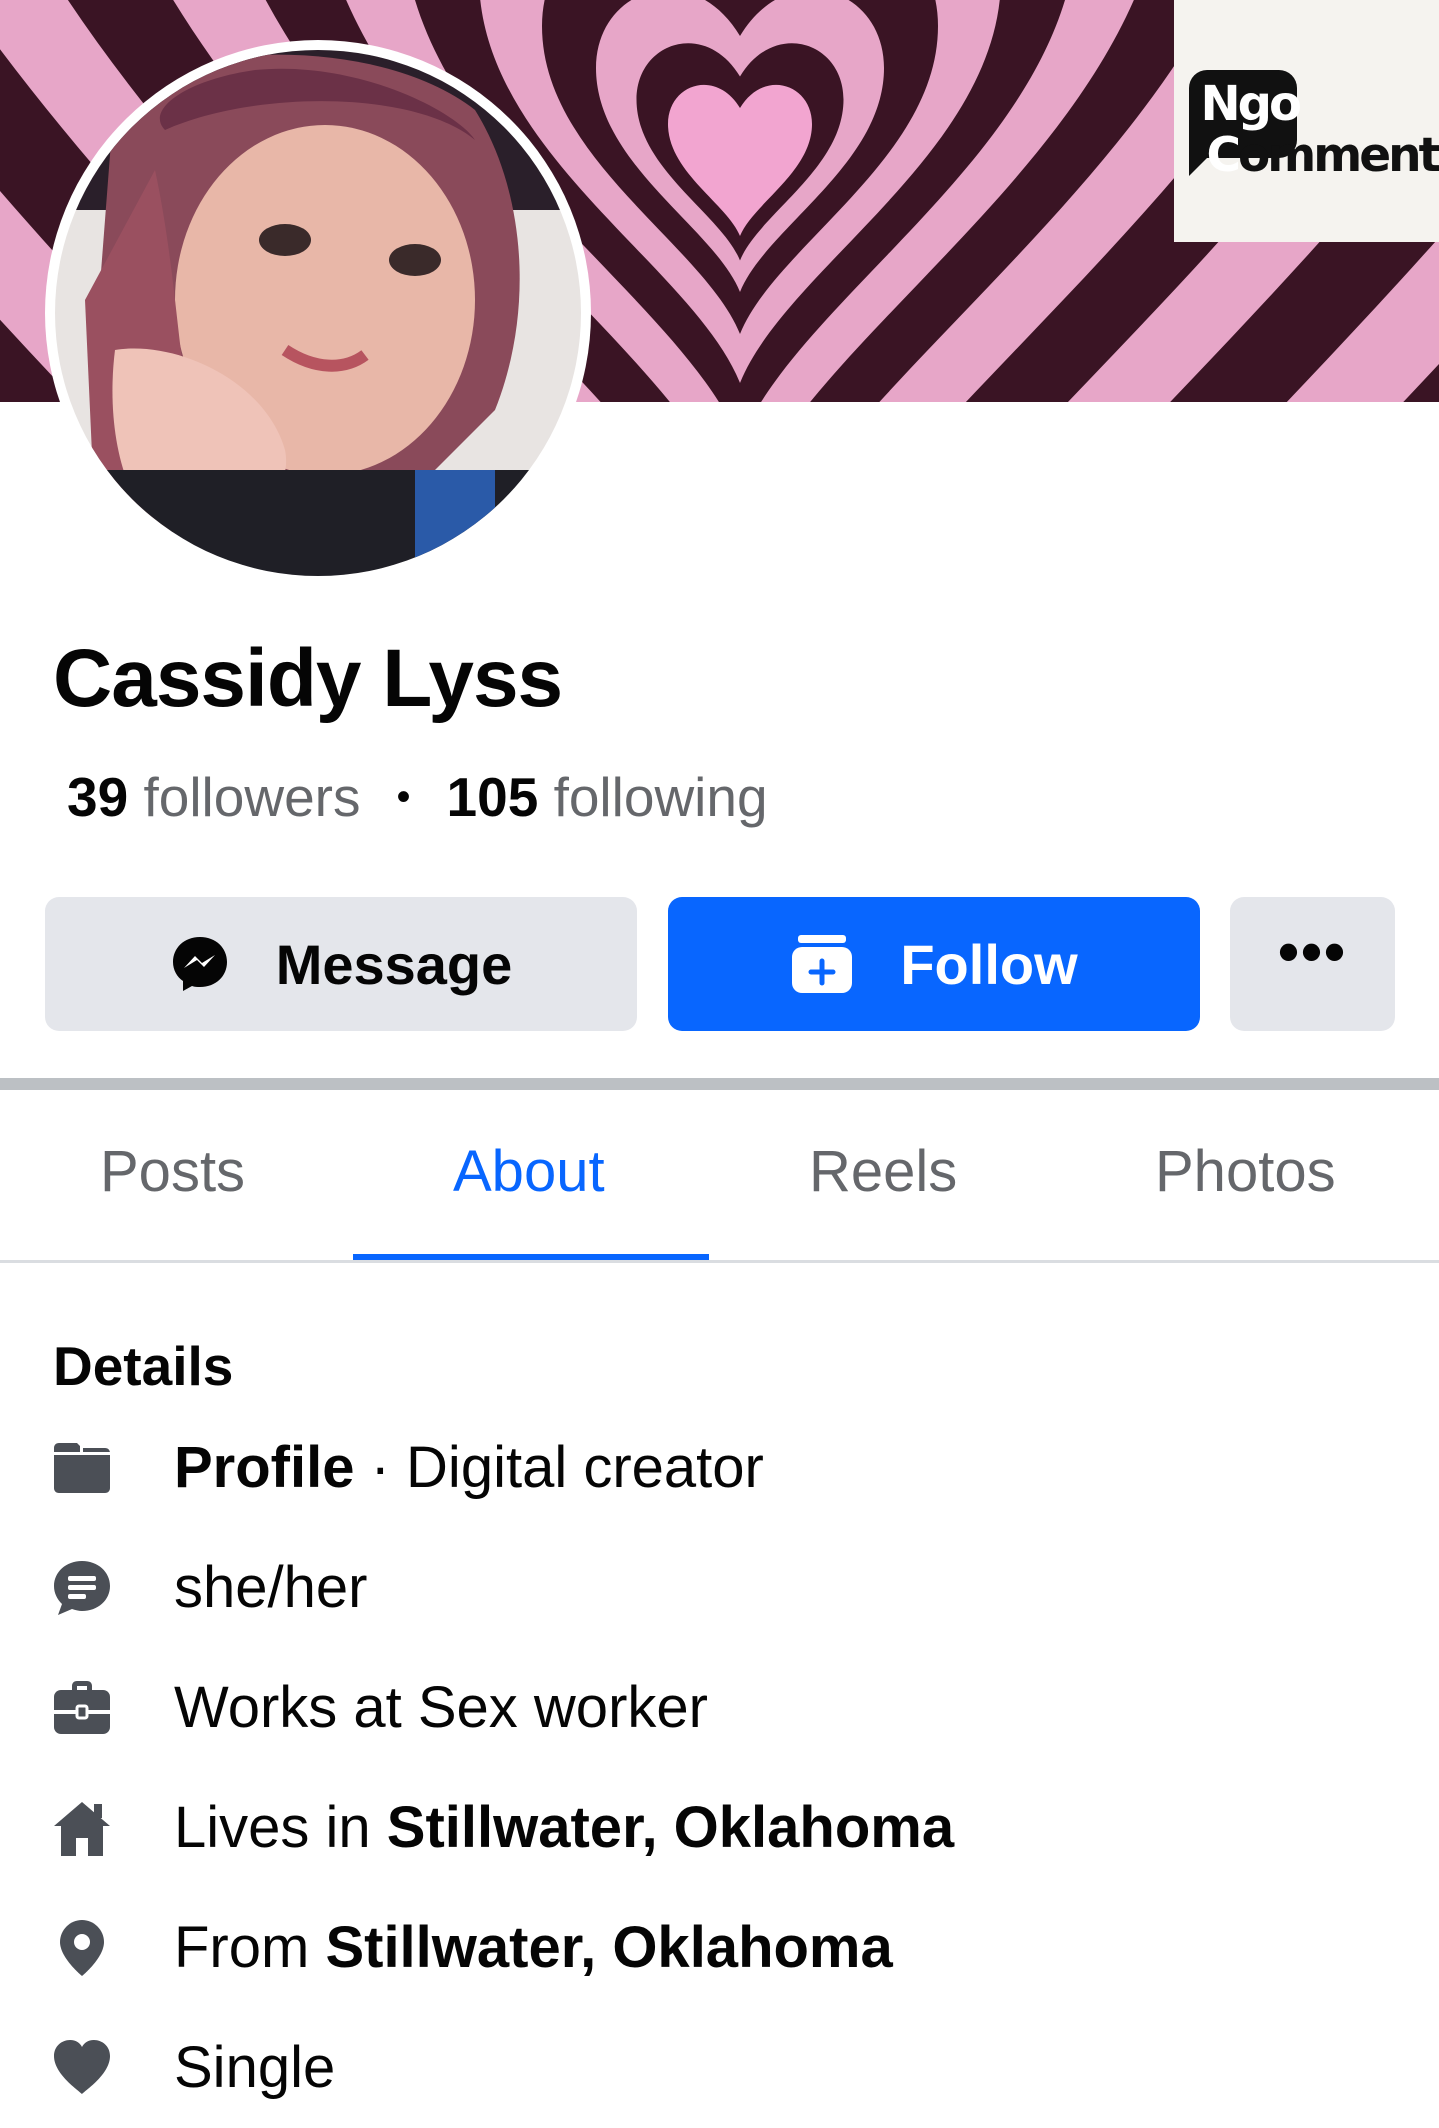 This screenshot has height=2128, width=1439. I want to click on followers-label: followers, so click(252, 797).